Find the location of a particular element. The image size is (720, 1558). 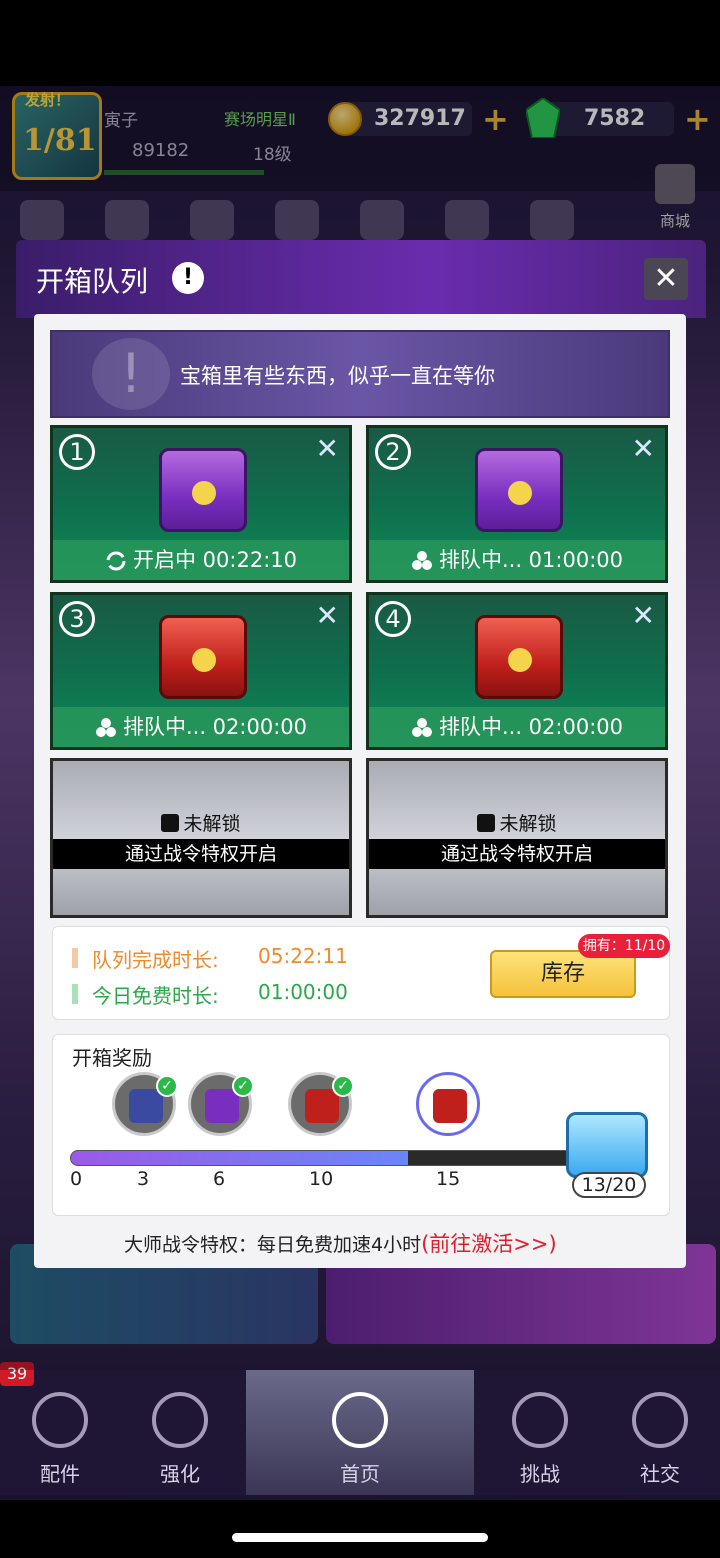

grand-chest-icon is located at coordinates (607, 1145).